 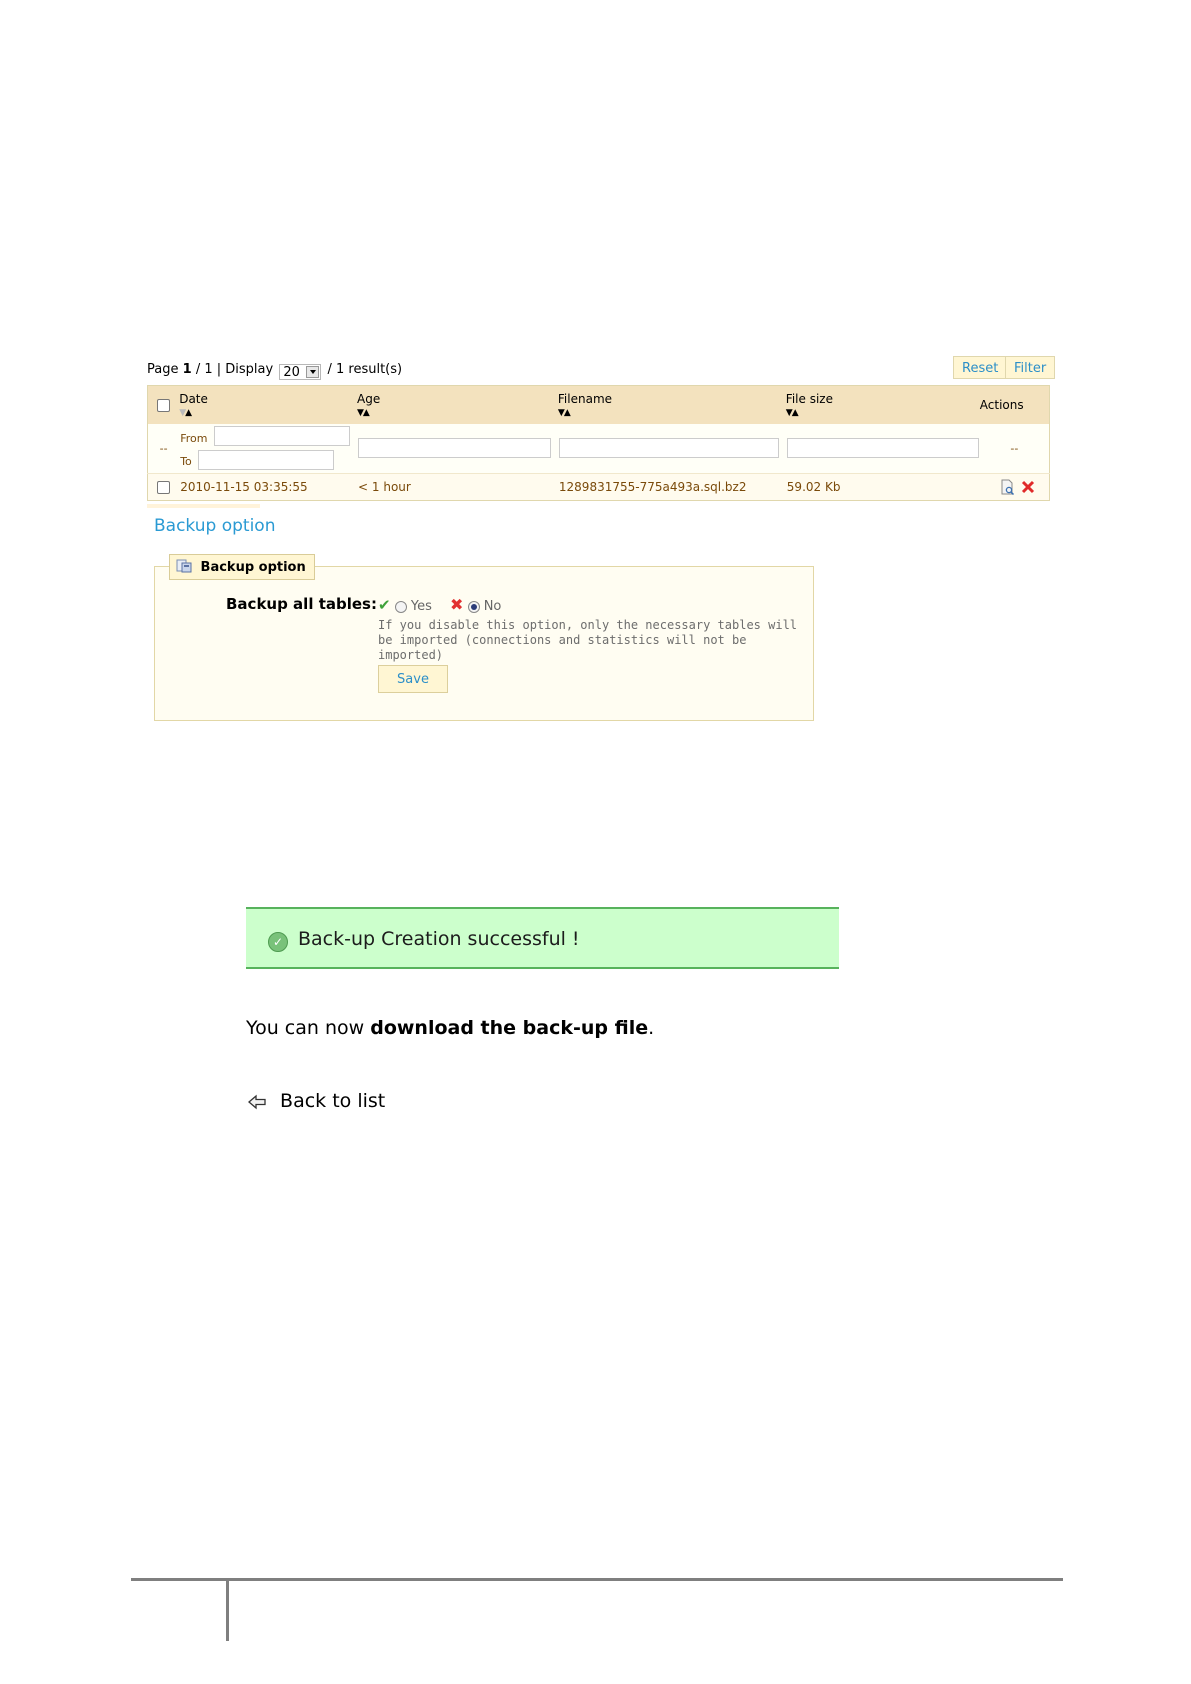 I want to click on filter-actions-dash: --, so click(x=1014, y=448).